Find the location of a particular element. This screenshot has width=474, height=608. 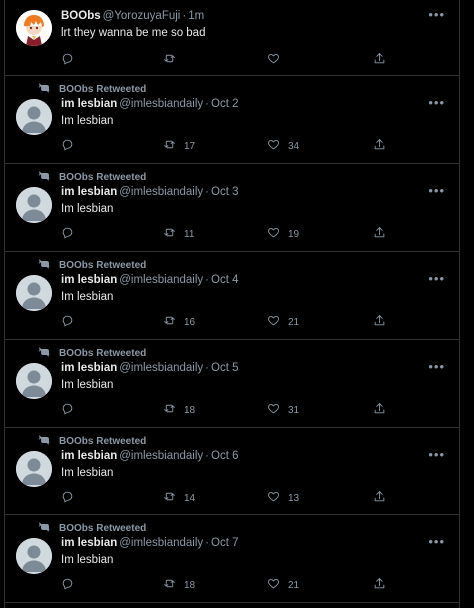

display-name: BOObs is located at coordinates (81, 16).